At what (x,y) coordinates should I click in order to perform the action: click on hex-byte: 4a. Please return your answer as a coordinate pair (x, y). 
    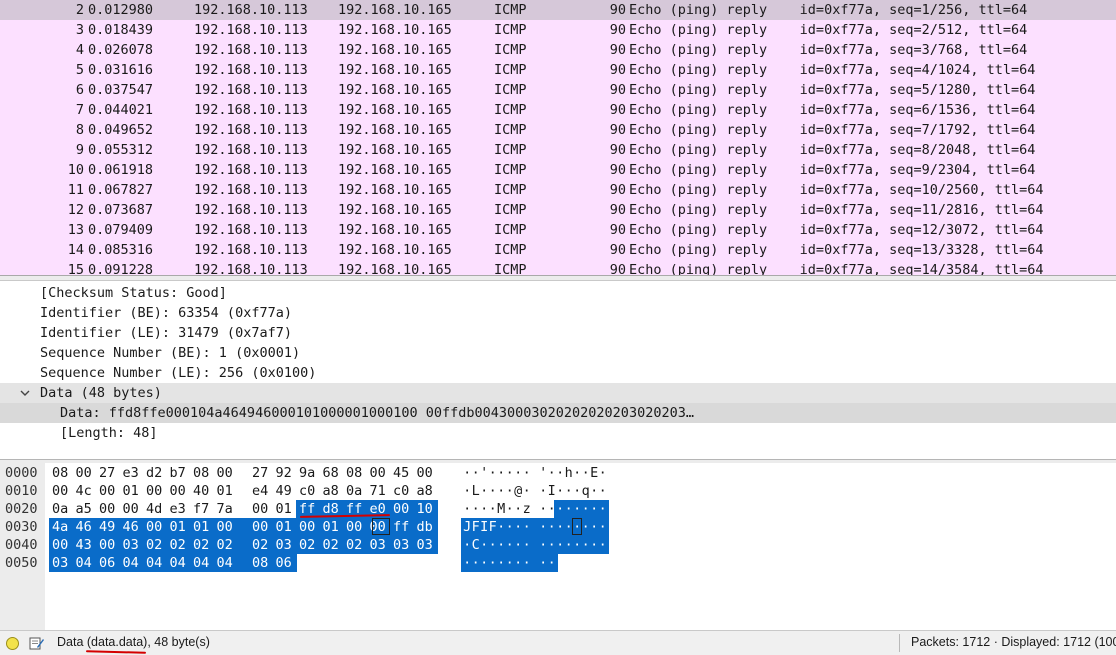
    Looking at the image, I should click on (61, 527).